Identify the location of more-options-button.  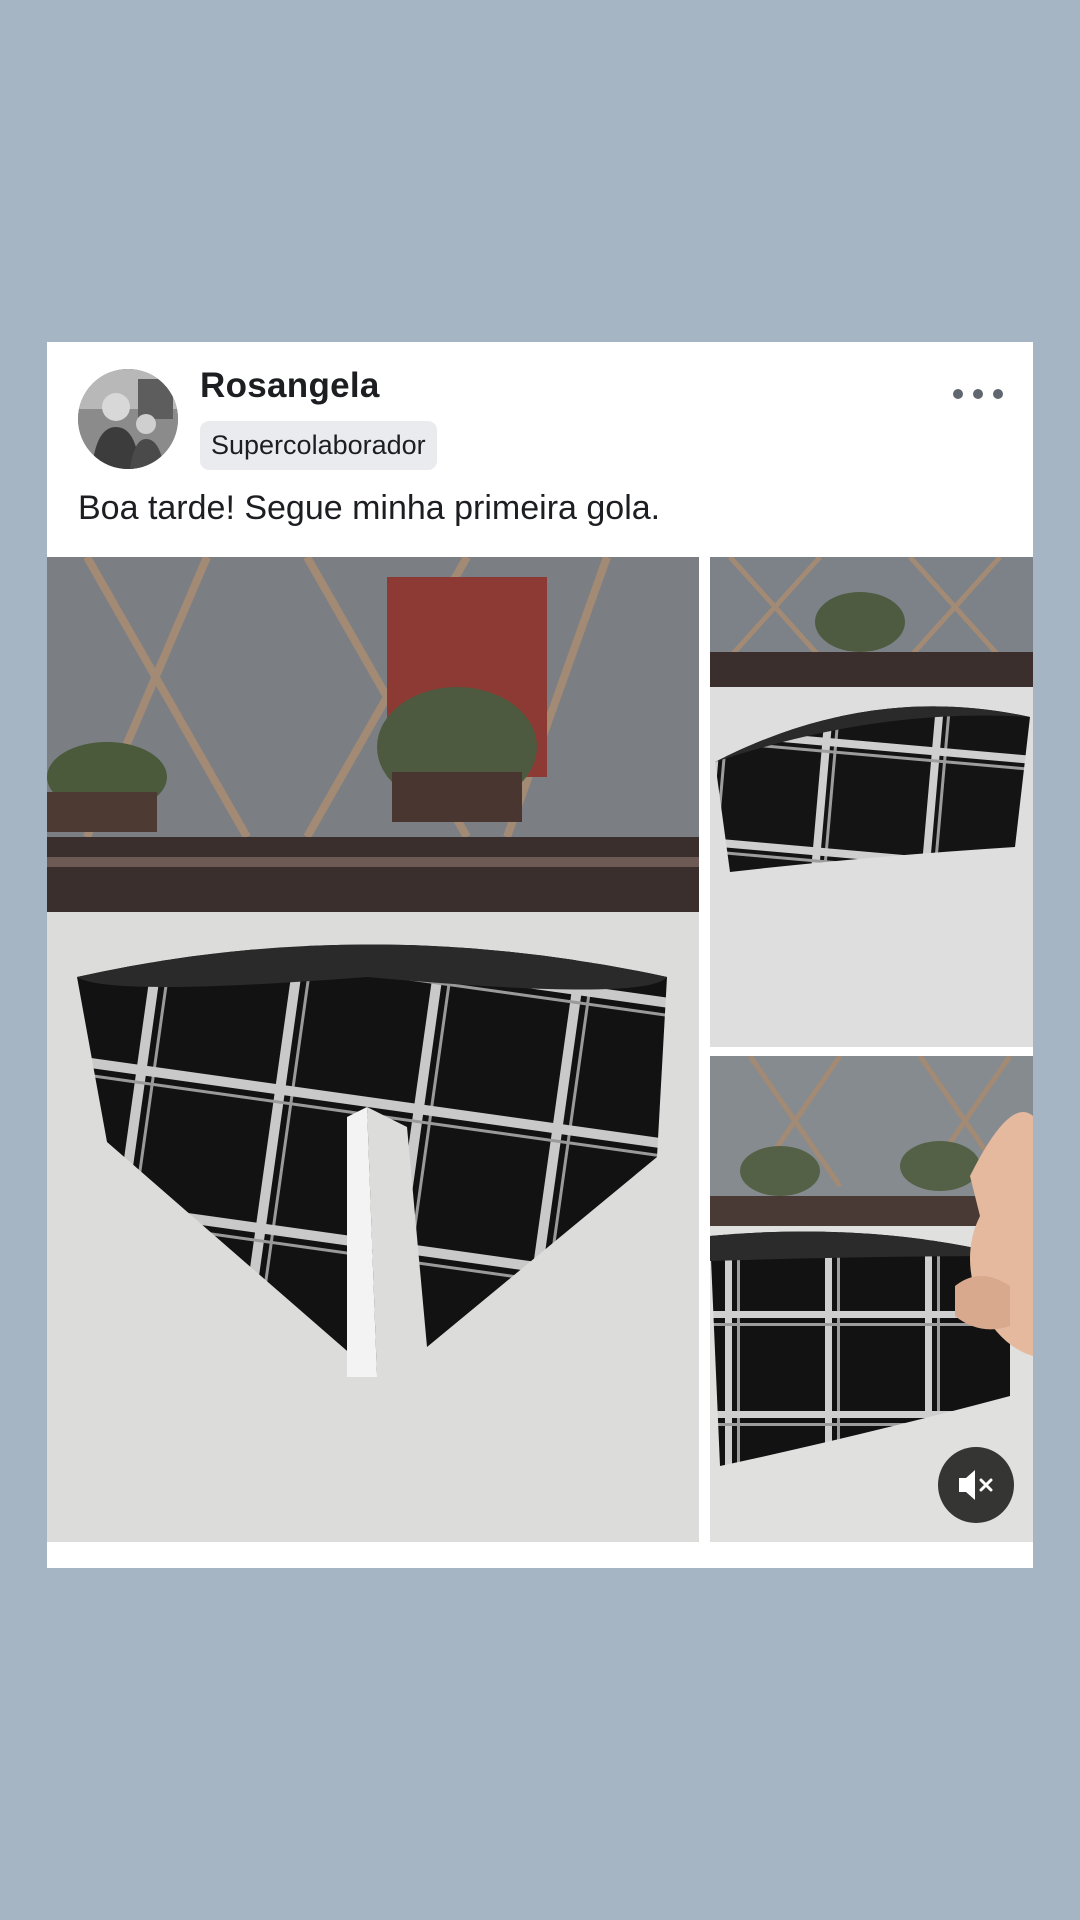
(978, 394).